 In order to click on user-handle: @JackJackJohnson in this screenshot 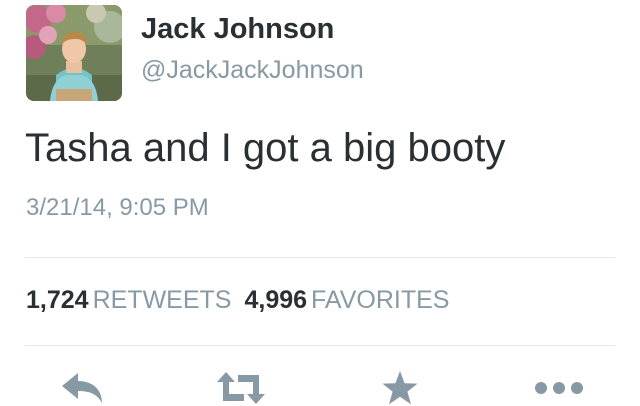, I will do `click(252, 70)`.